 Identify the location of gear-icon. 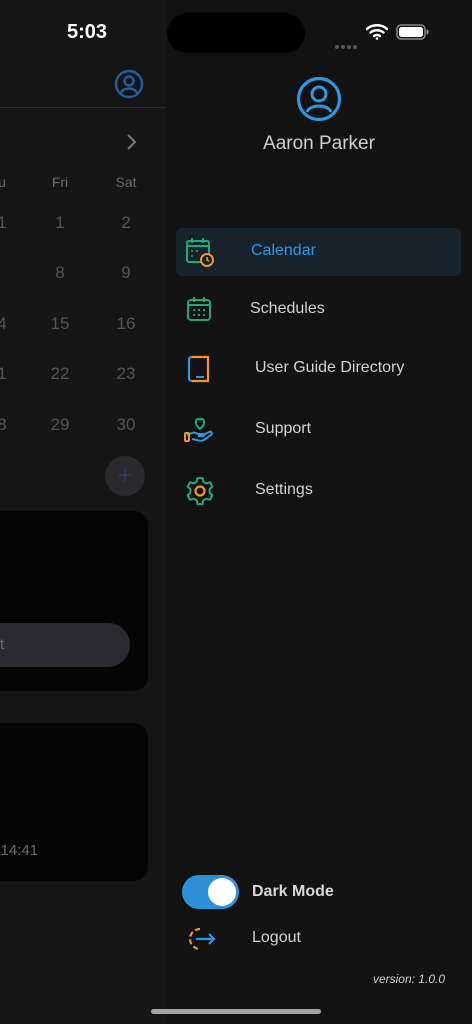
(200, 491).